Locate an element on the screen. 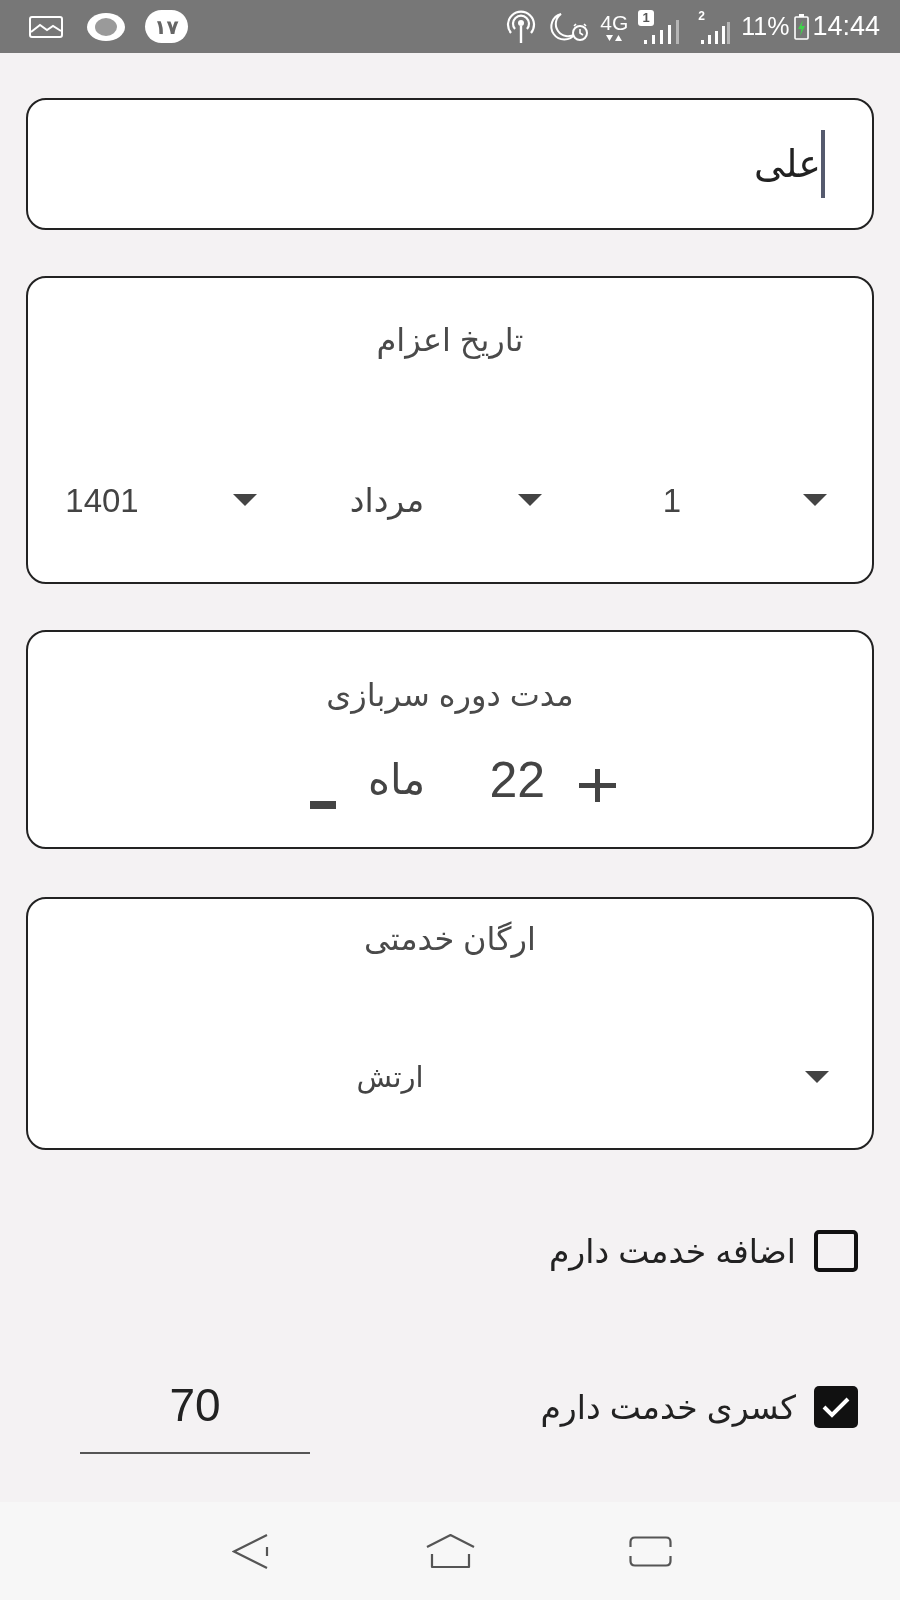  network-type: 4G is located at coordinates (614, 22).